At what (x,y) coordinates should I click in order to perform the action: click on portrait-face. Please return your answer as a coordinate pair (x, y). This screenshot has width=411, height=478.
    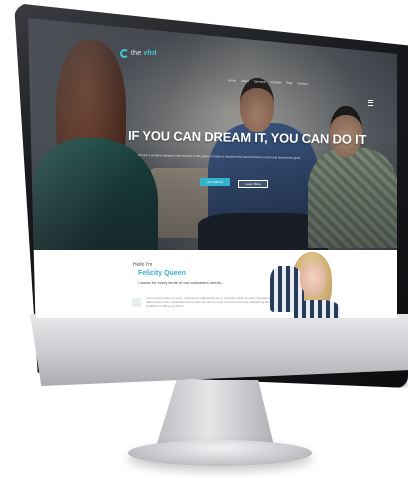
    Looking at the image, I should click on (313, 279).